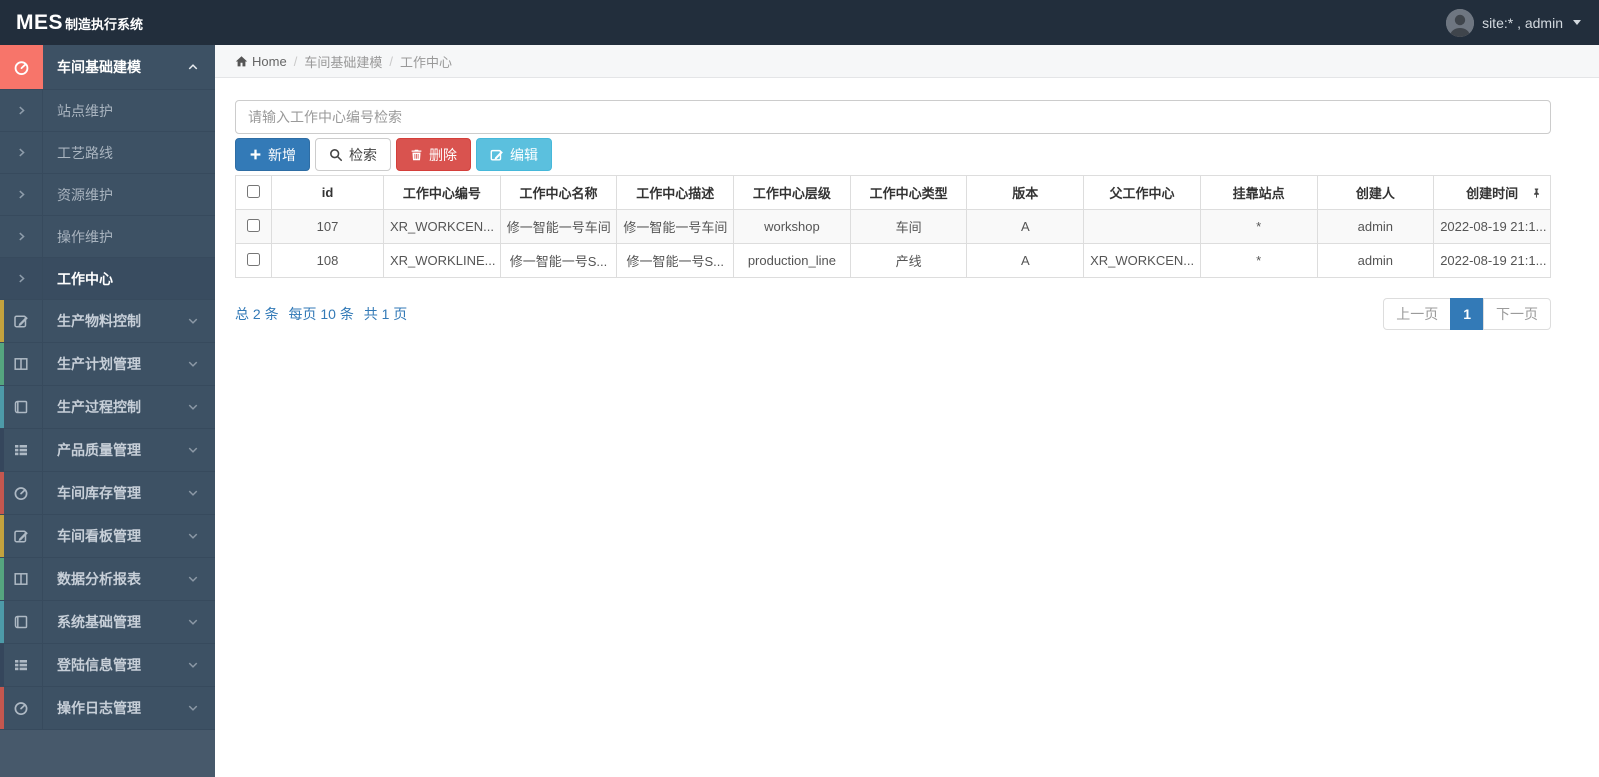 This screenshot has width=1599, height=777. Describe the element at coordinates (85, 278) in the screenshot. I see `sidebar-item-label: 工作中心` at that location.